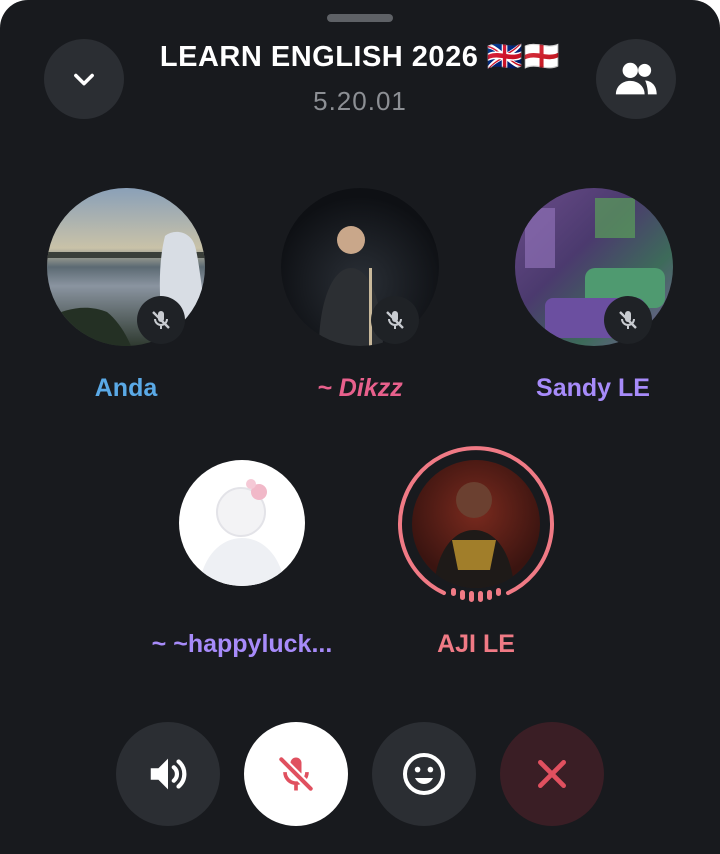 The image size is (720, 854). What do you see at coordinates (126, 388) in the screenshot?
I see `participant-name: Anda` at bounding box center [126, 388].